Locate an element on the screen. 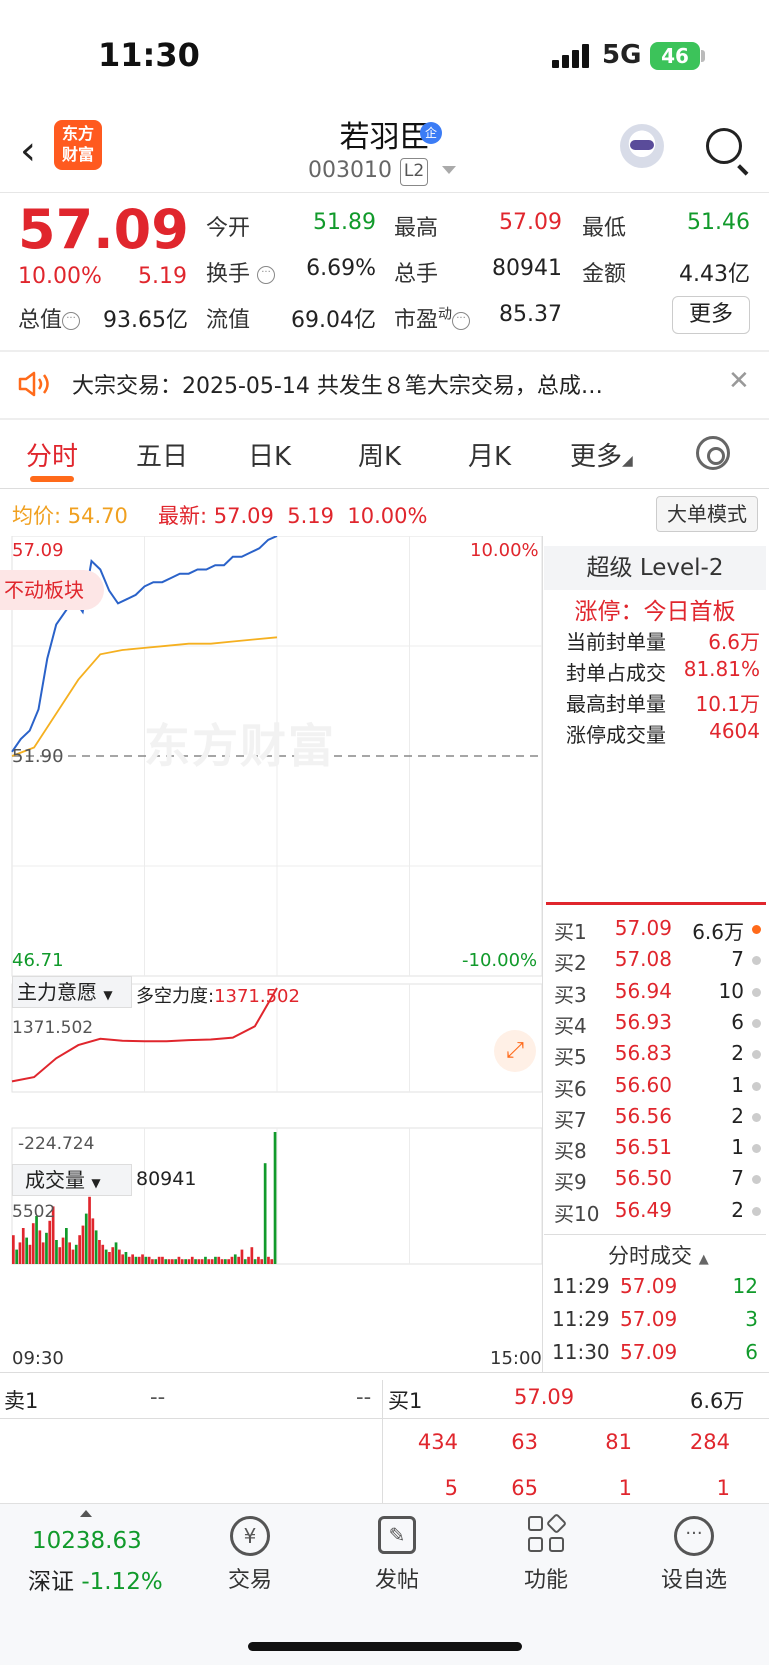  bid-price: 57.09 is located at coordinates (641, 928).